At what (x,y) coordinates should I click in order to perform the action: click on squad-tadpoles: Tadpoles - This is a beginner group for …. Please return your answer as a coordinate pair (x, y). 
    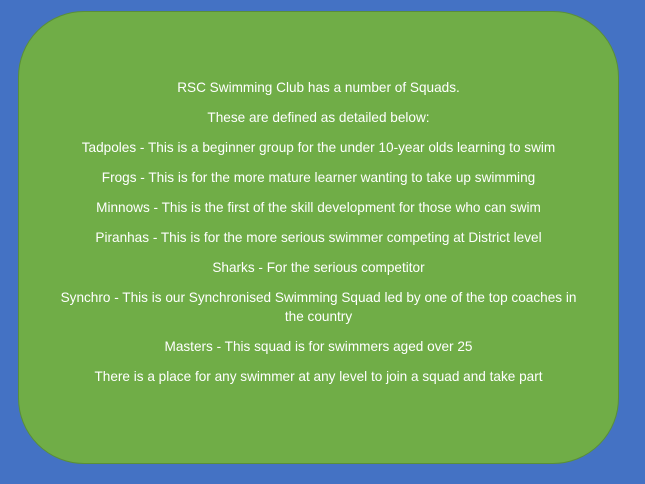
    Looking at the image, I should click on (318, 147).